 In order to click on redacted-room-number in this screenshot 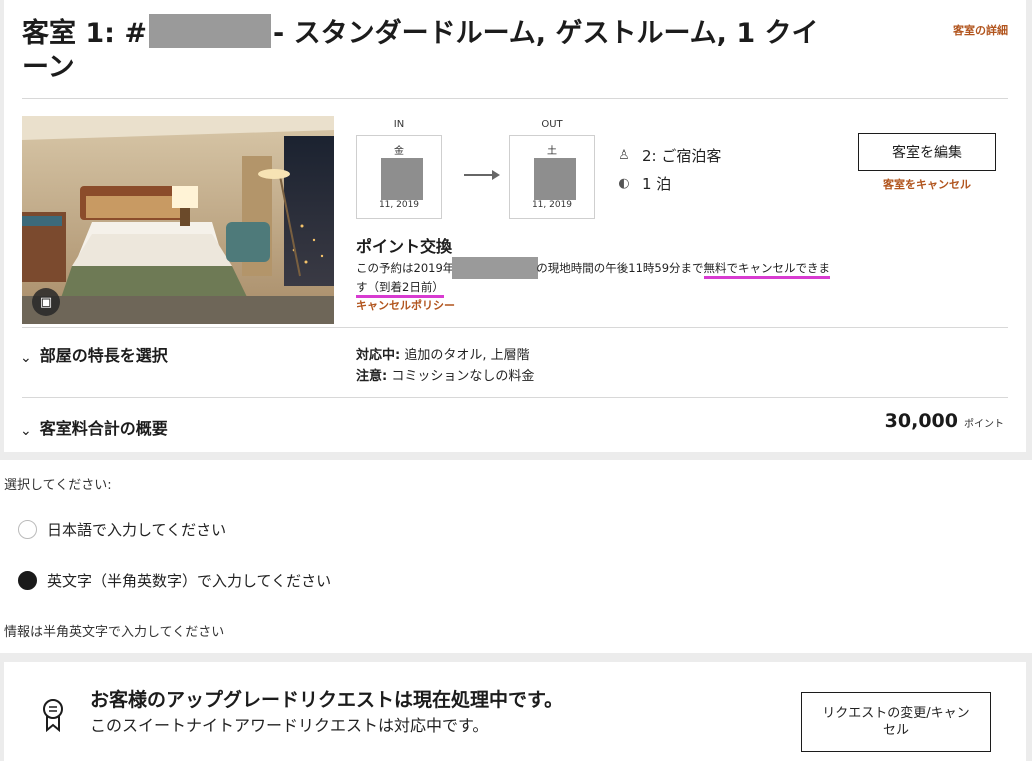, I will do `click(210, 31)`.